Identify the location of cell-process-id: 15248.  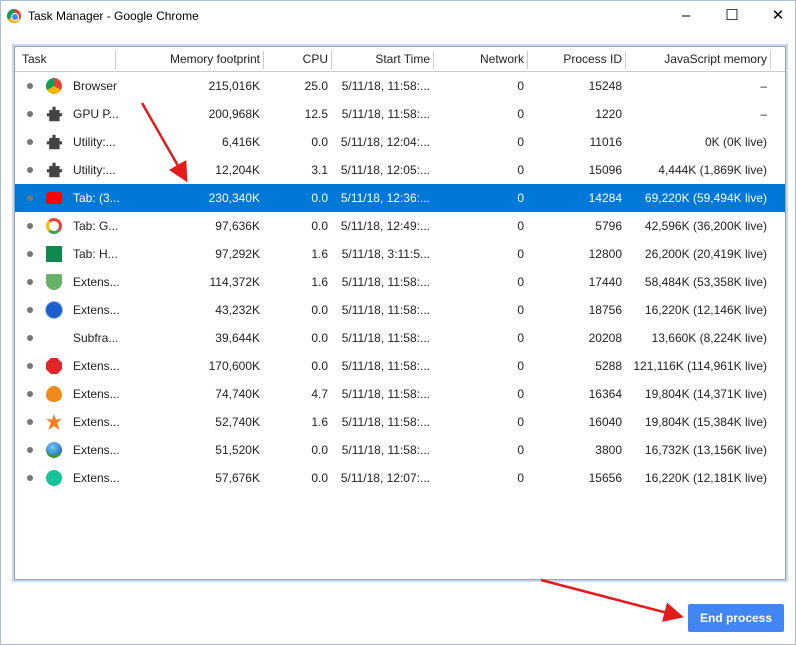
(605, 86).